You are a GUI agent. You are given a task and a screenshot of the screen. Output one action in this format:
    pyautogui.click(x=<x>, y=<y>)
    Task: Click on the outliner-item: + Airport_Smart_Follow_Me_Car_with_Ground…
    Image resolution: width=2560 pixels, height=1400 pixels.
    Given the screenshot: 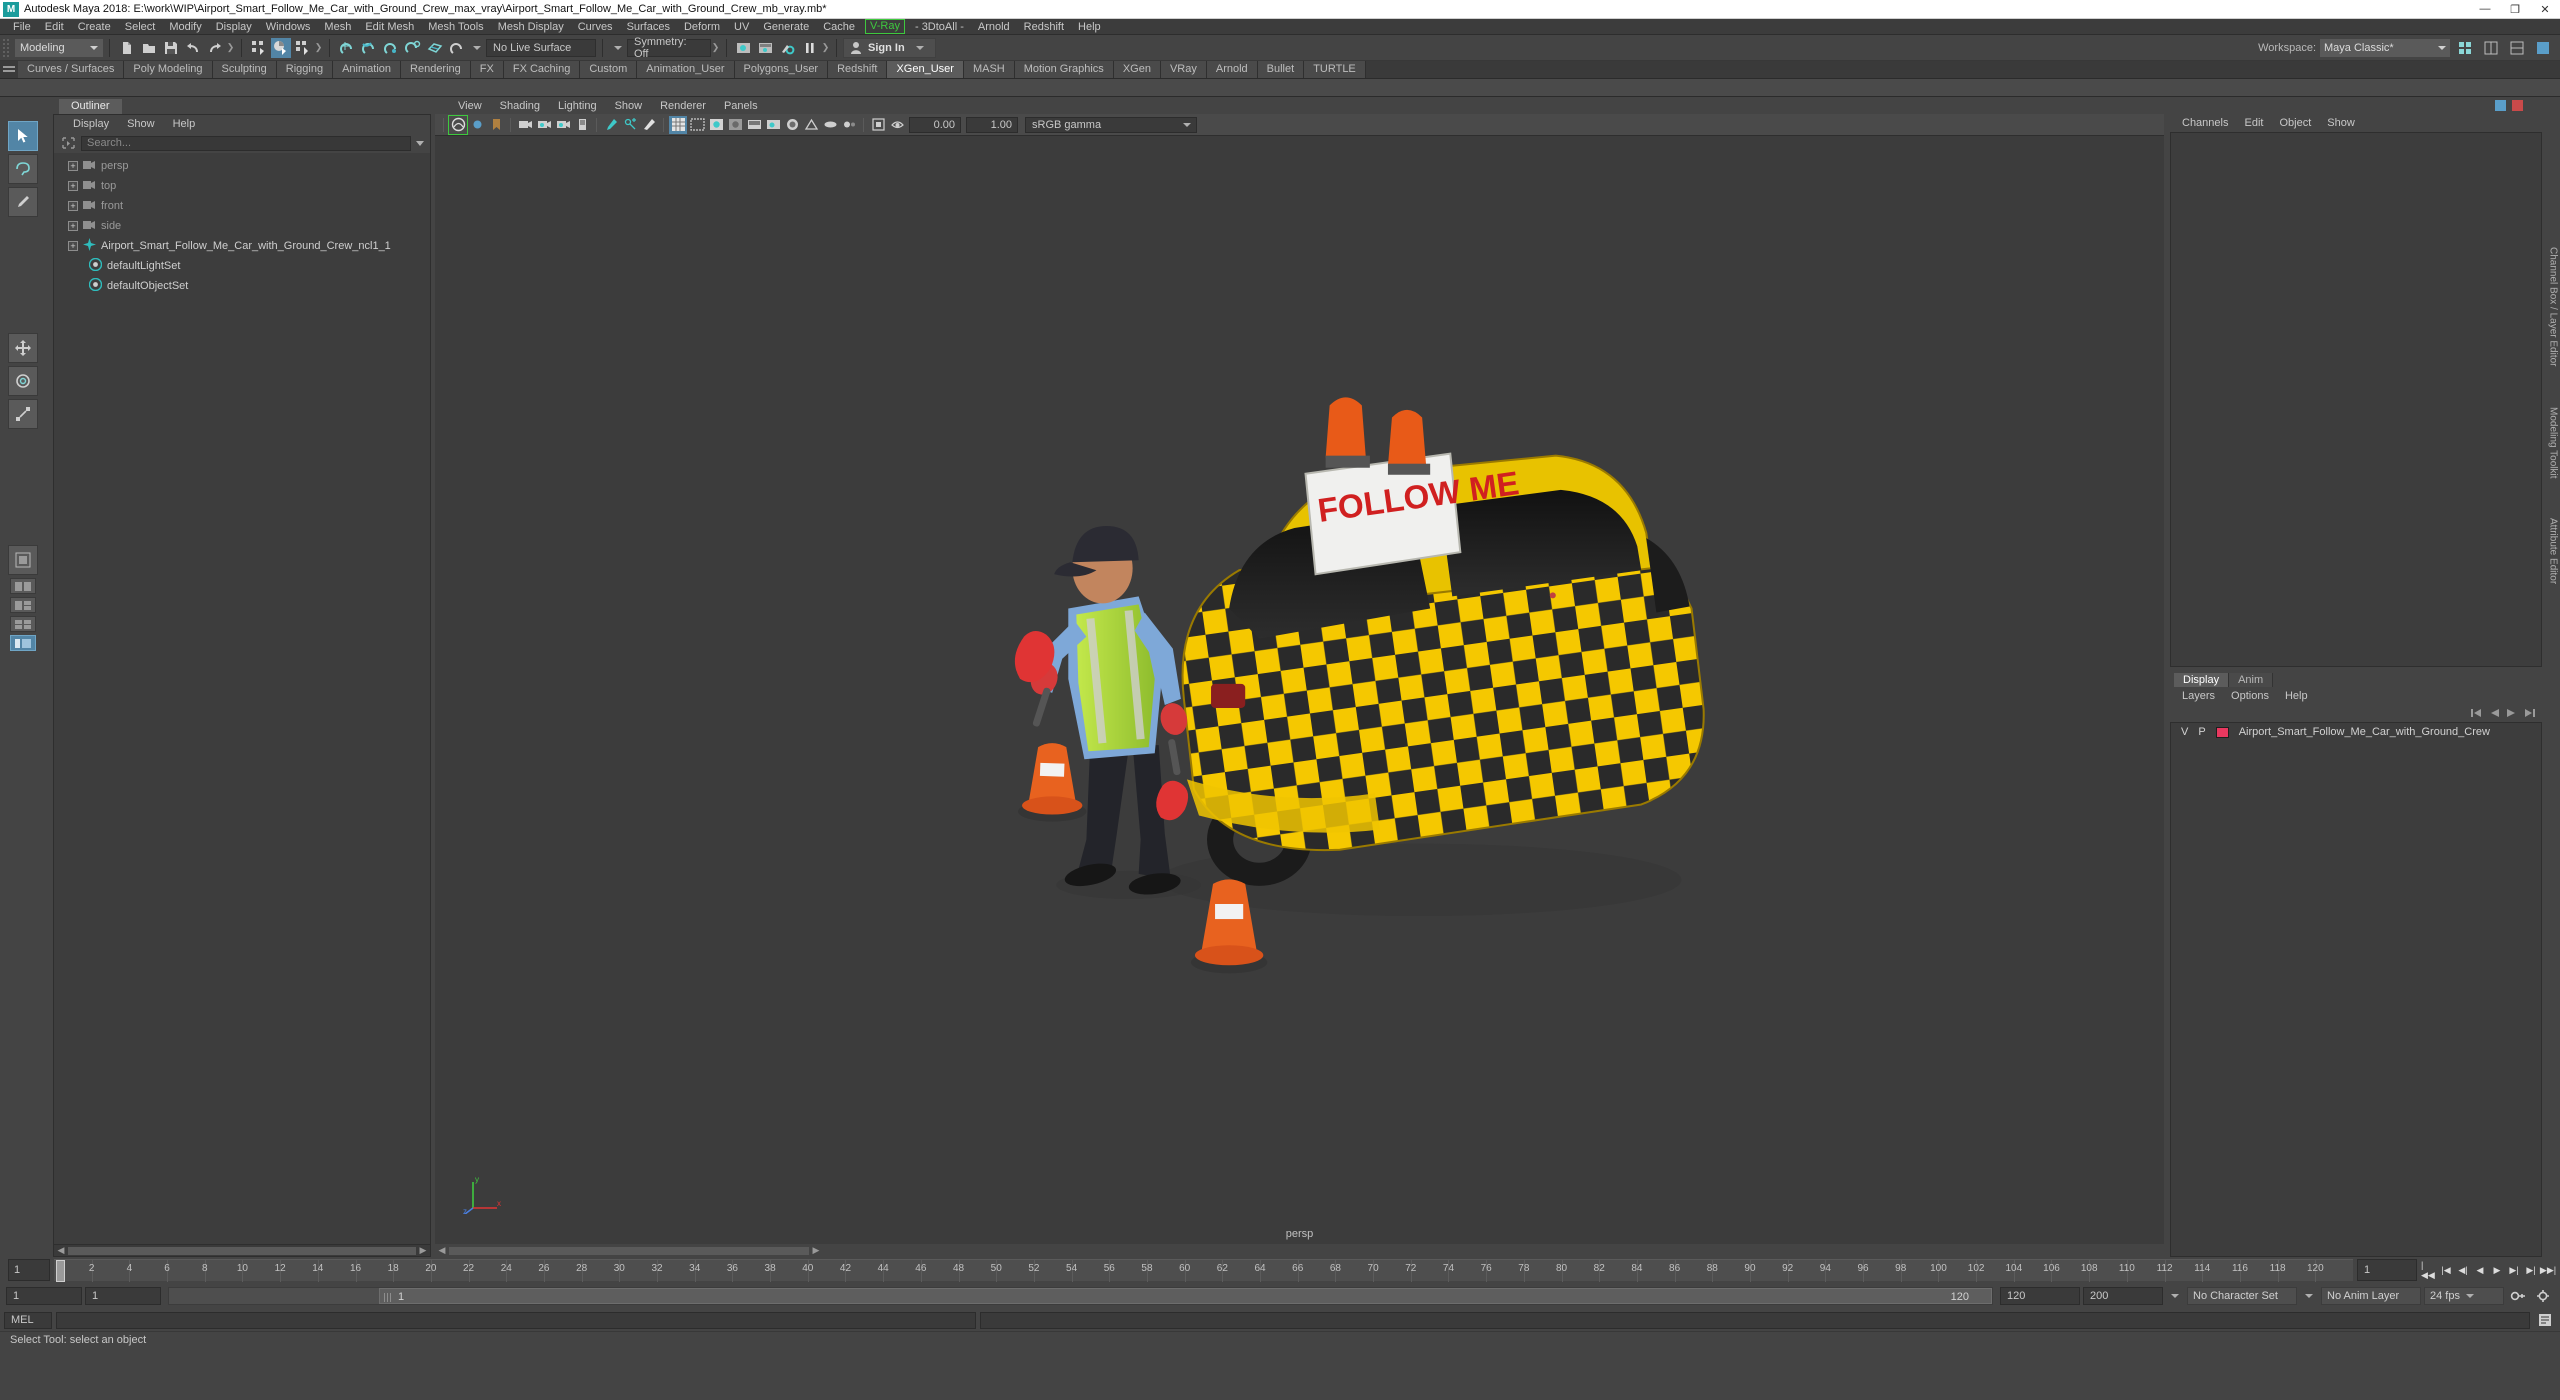 What is the action you would take?
    pyautogui.click(x=242, y=246)
    